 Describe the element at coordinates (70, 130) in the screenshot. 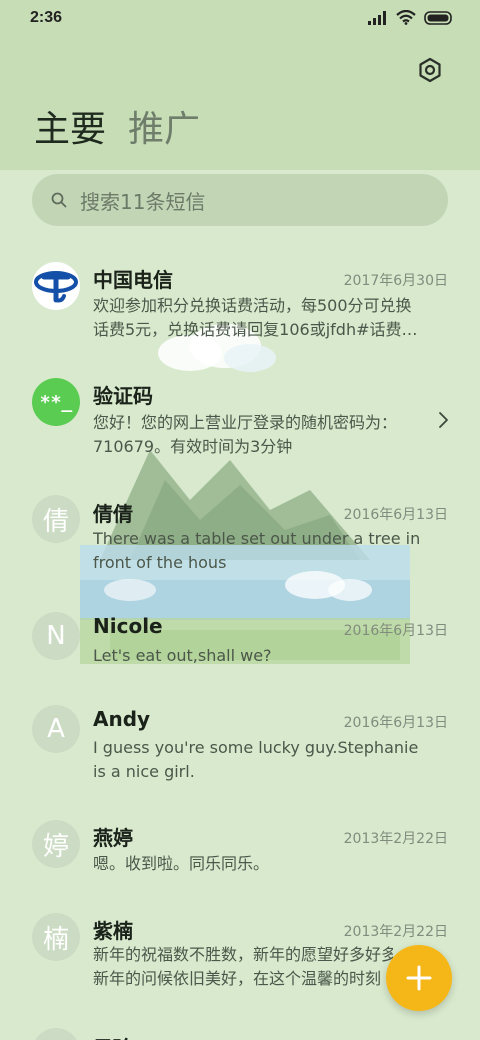

I see `tab-primary: 主要` at that location.